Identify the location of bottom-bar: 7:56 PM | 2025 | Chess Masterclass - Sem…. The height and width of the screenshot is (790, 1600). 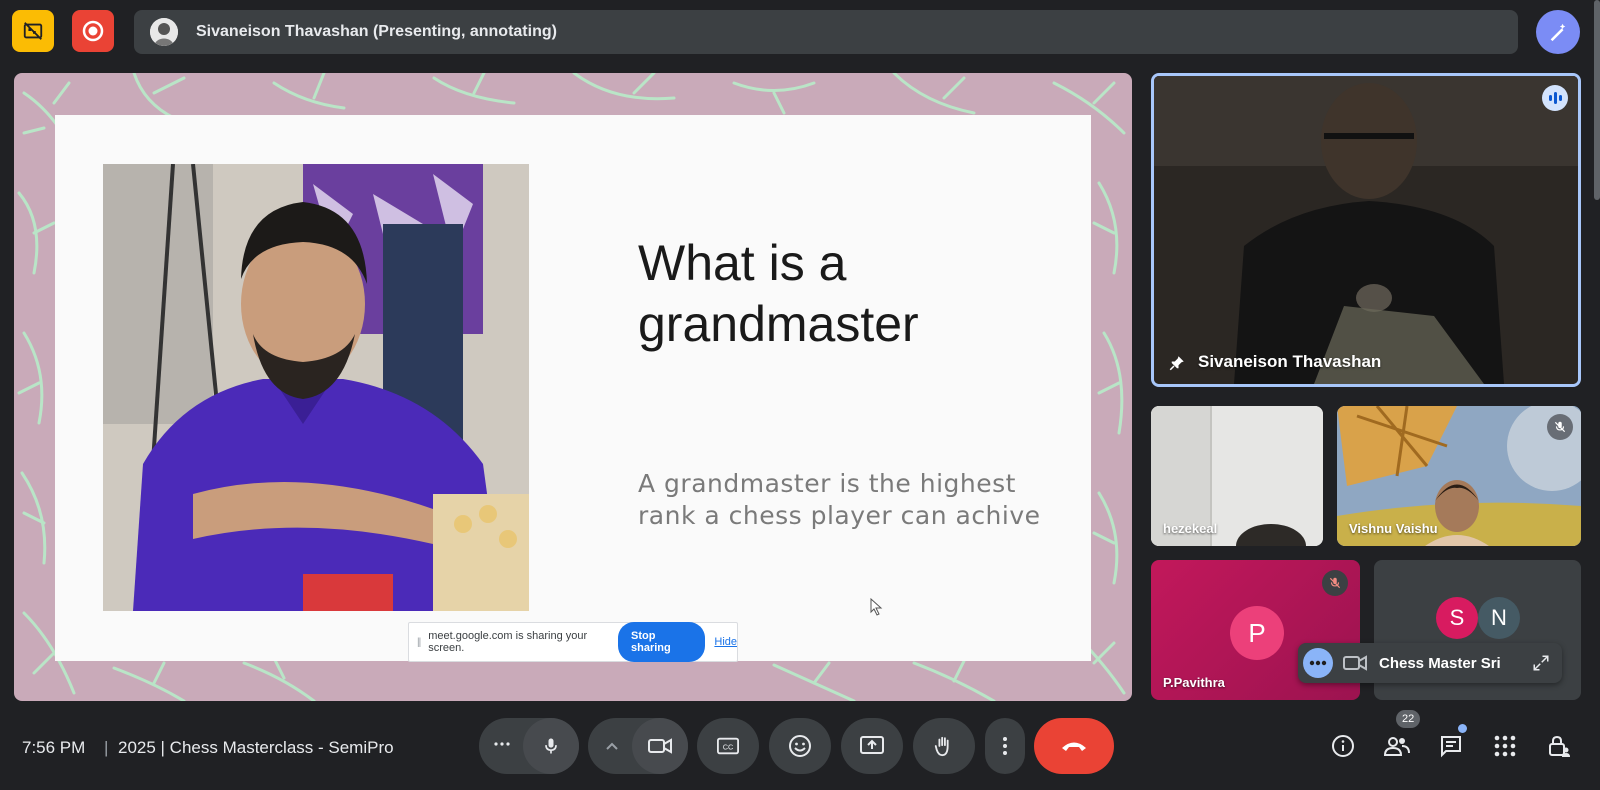
(800, 750).